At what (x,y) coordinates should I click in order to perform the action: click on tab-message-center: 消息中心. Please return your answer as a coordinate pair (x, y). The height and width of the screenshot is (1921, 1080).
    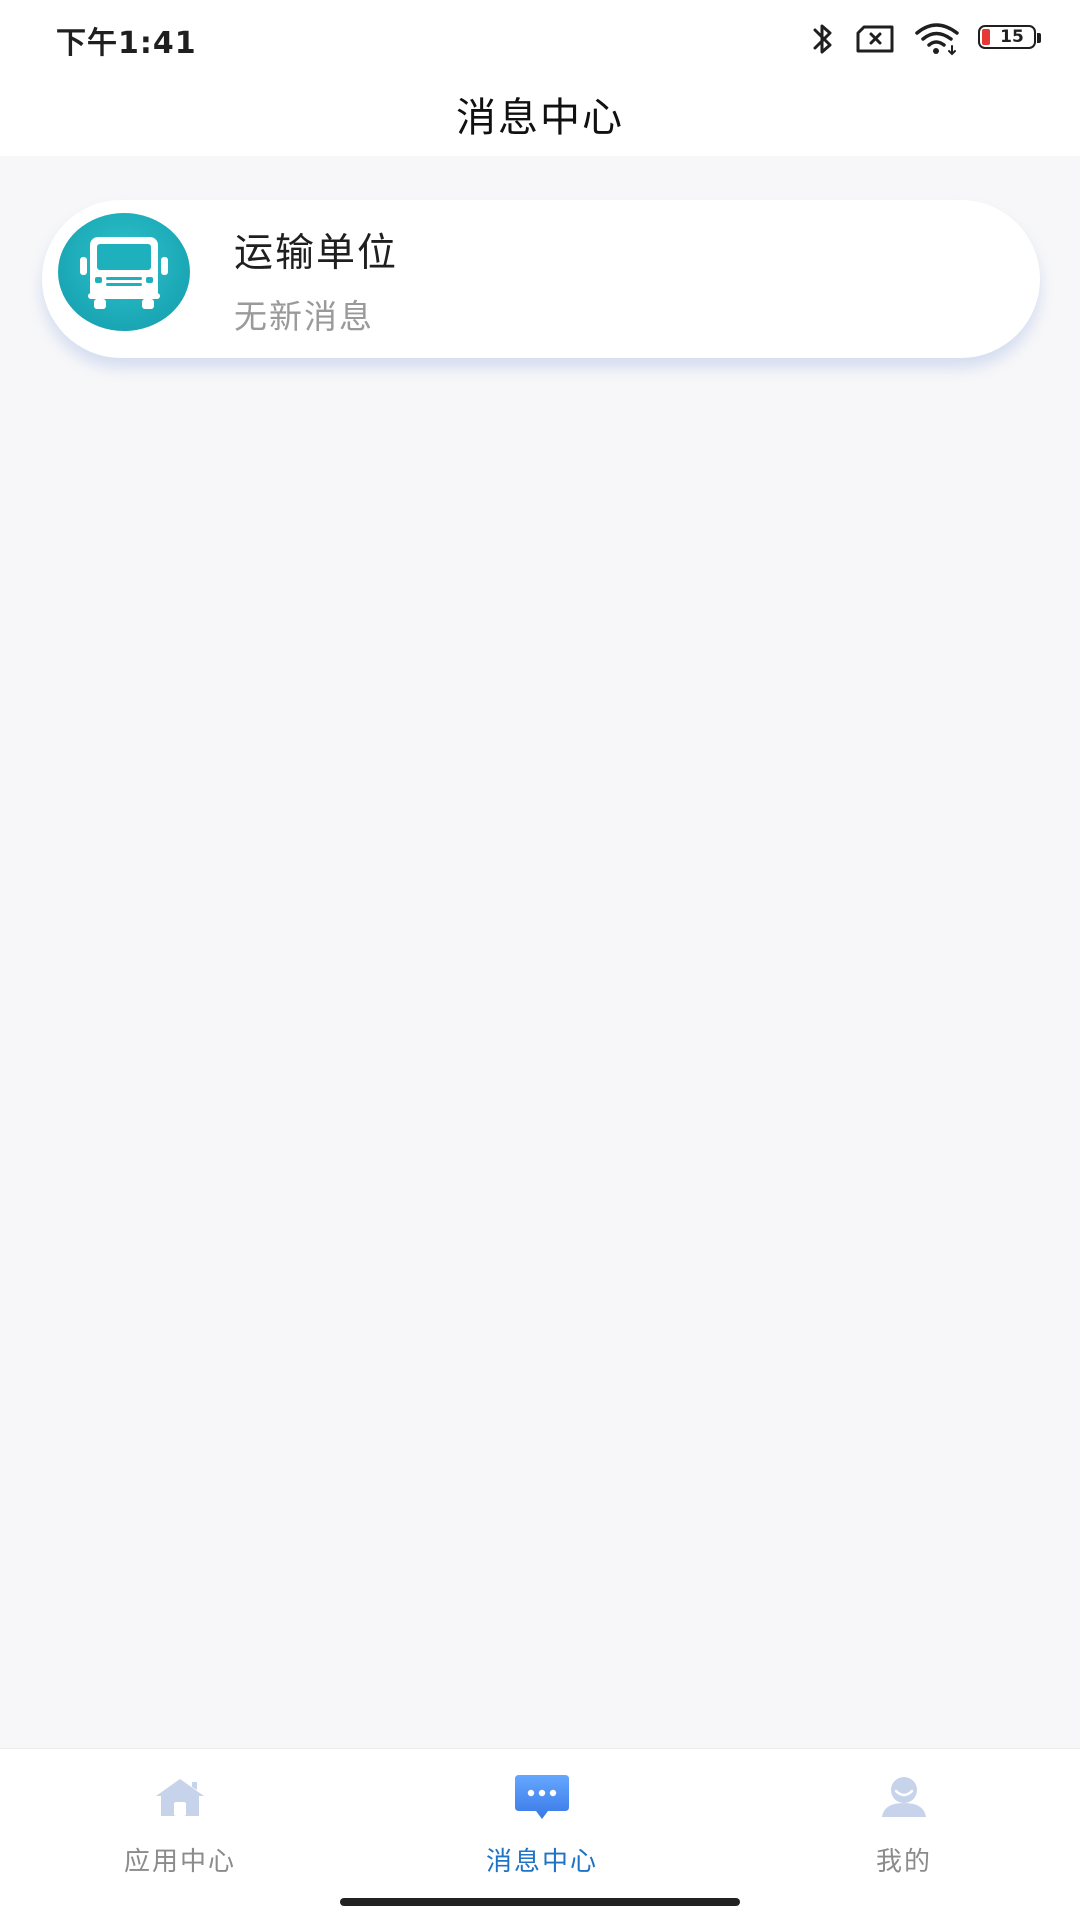
    Looking at the image, I should click on (542, 1824).